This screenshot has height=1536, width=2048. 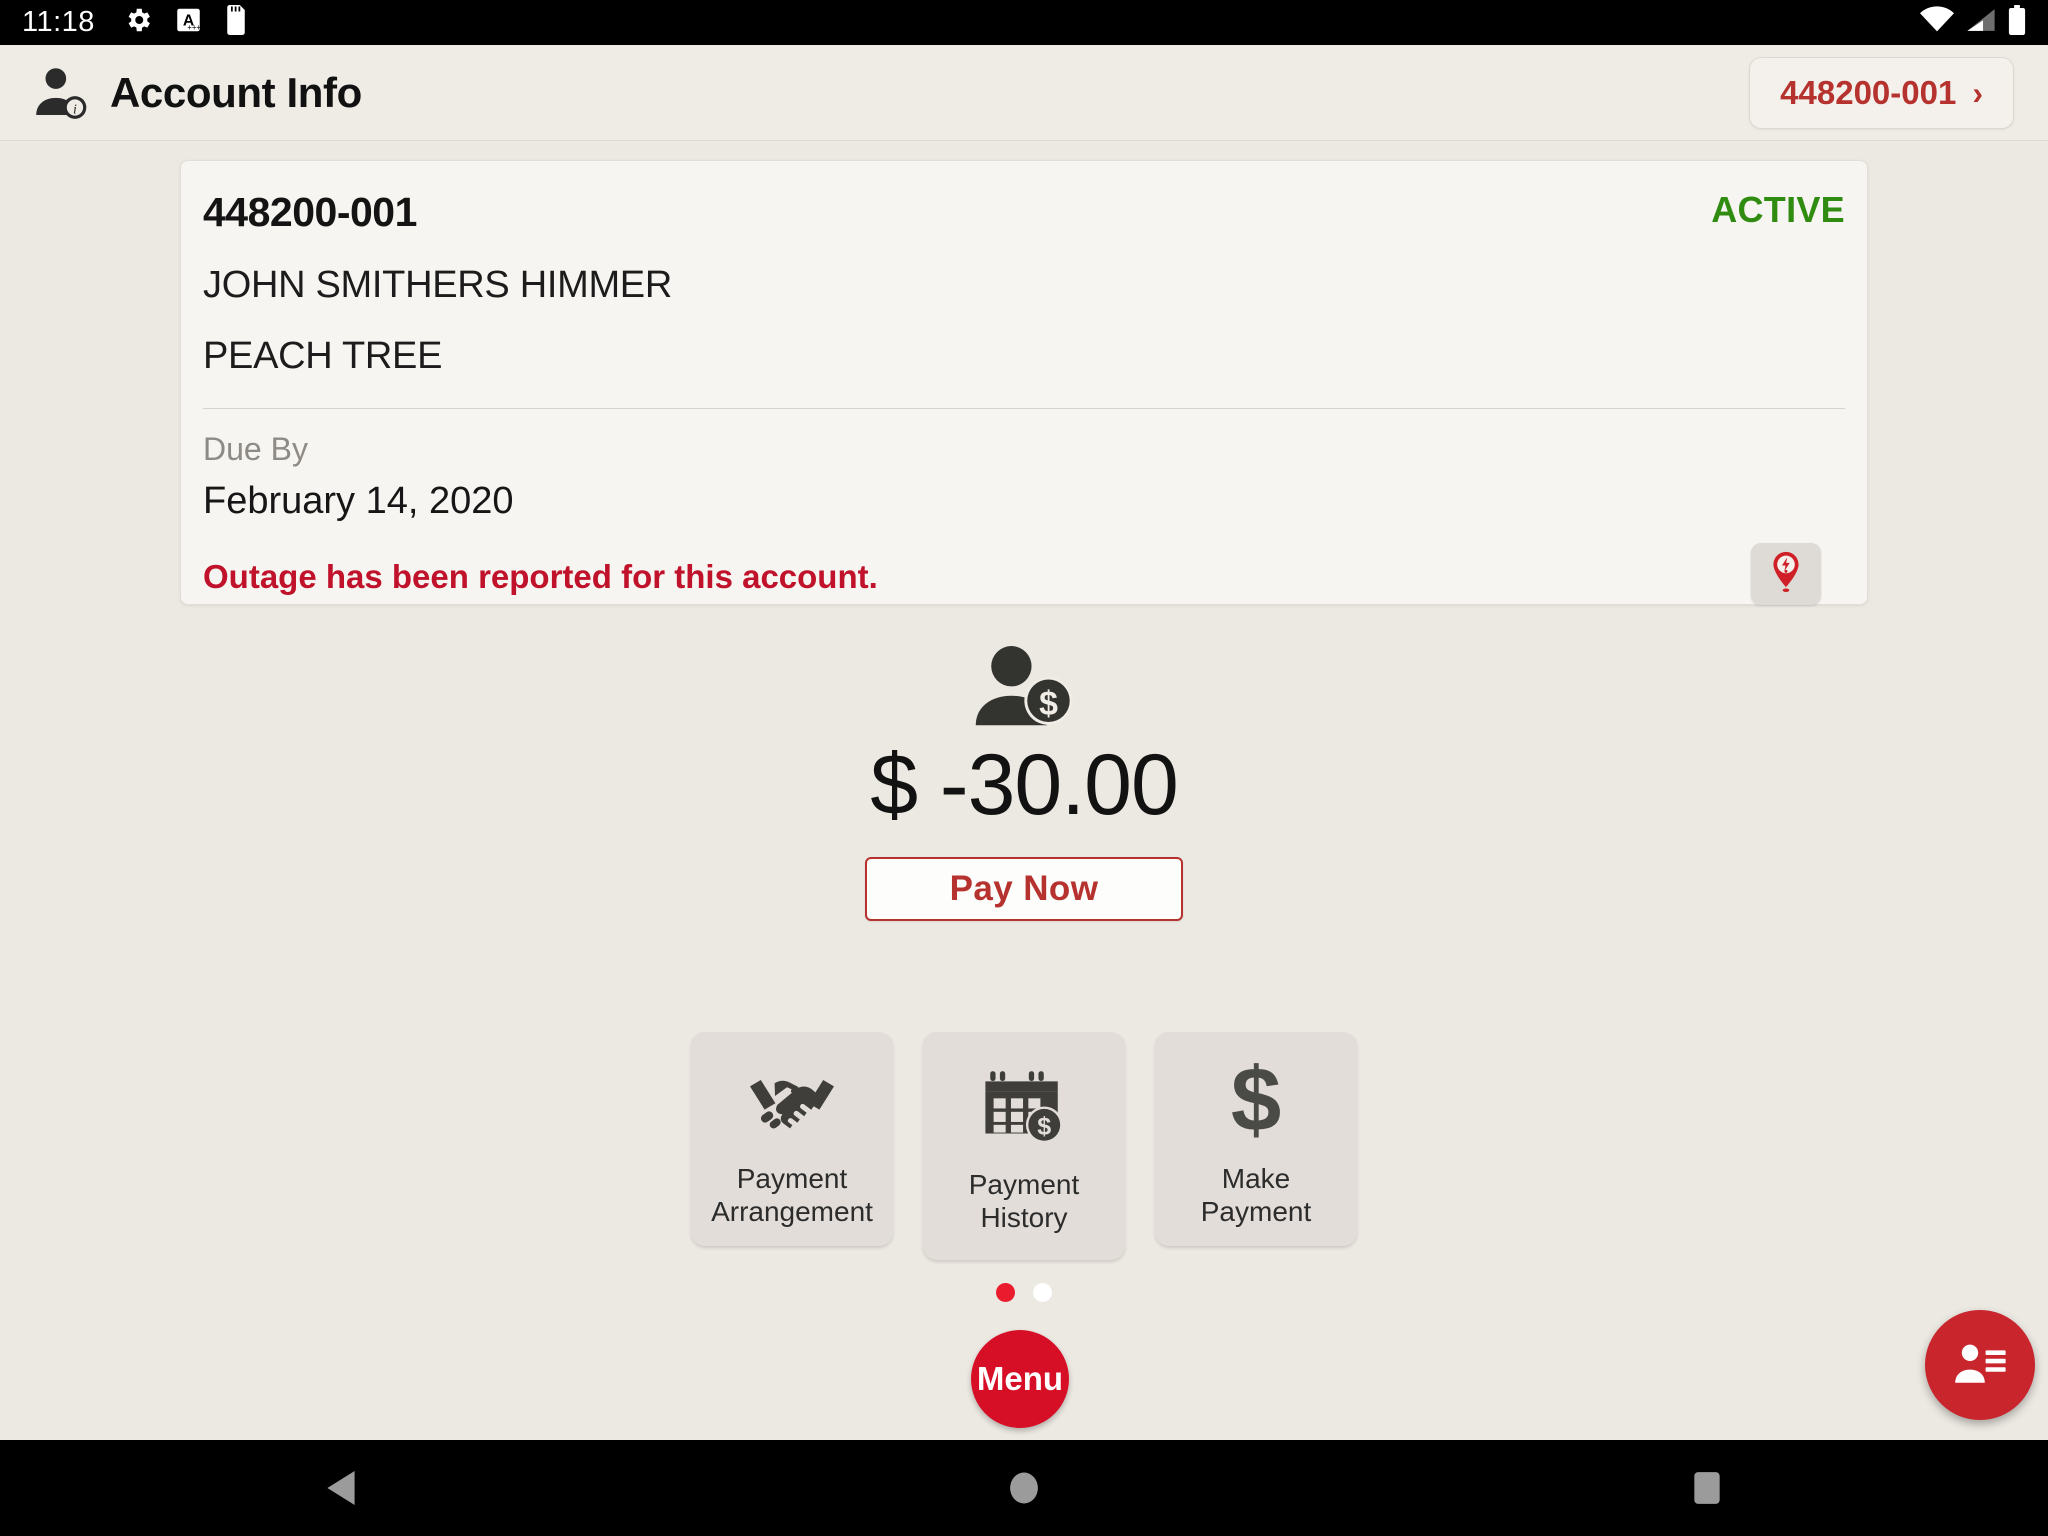 I want to click on chevron-right-icon: ›, so click(x=1977, y=92).